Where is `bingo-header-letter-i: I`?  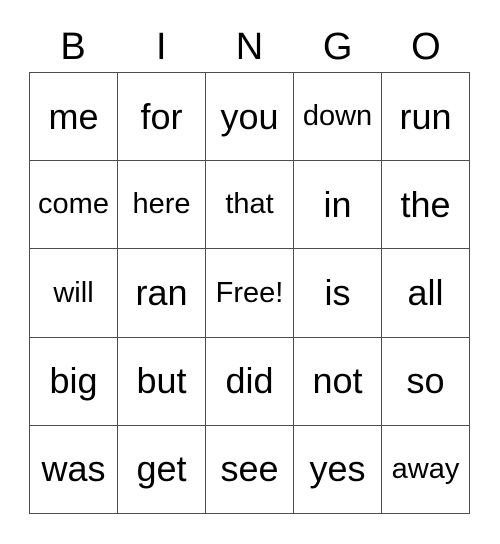 bingo-header-letter-i: I is located at coordinates (161, 47).